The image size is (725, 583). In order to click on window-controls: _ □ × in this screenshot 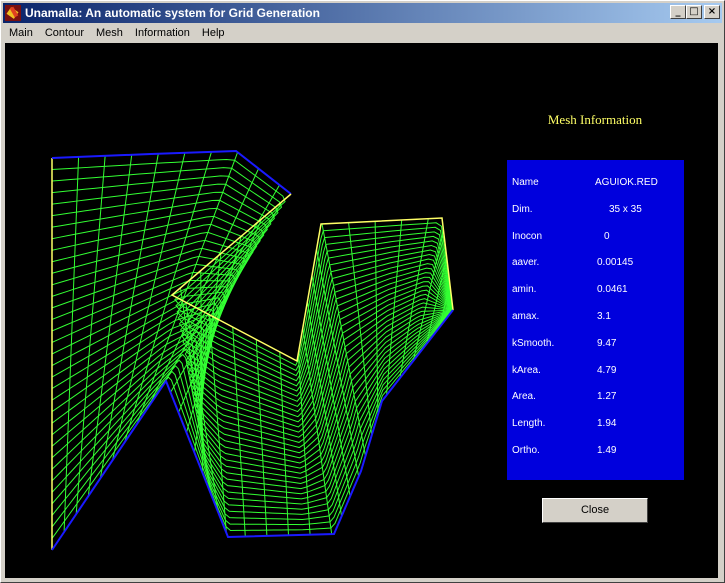, I will do `click(695, 12)`.